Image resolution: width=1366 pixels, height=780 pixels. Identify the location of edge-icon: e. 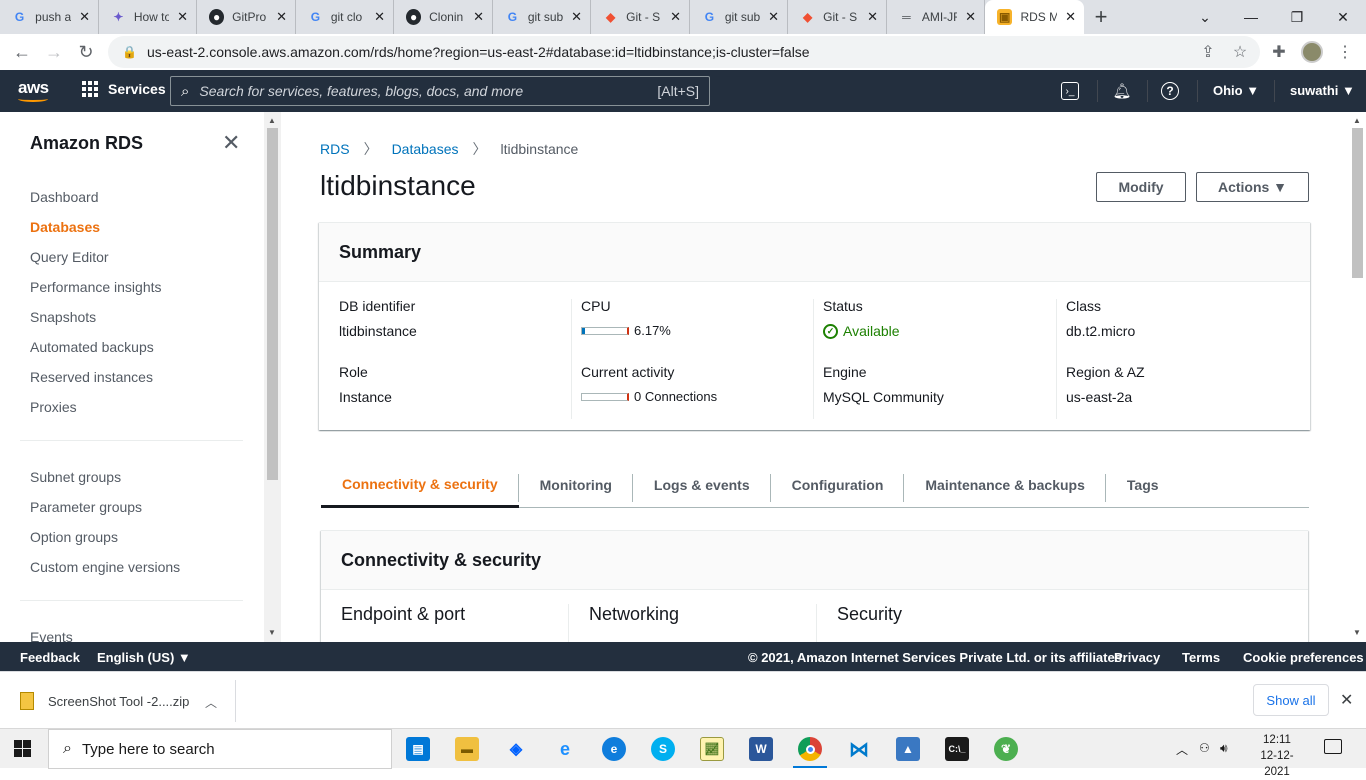
(614, 749).